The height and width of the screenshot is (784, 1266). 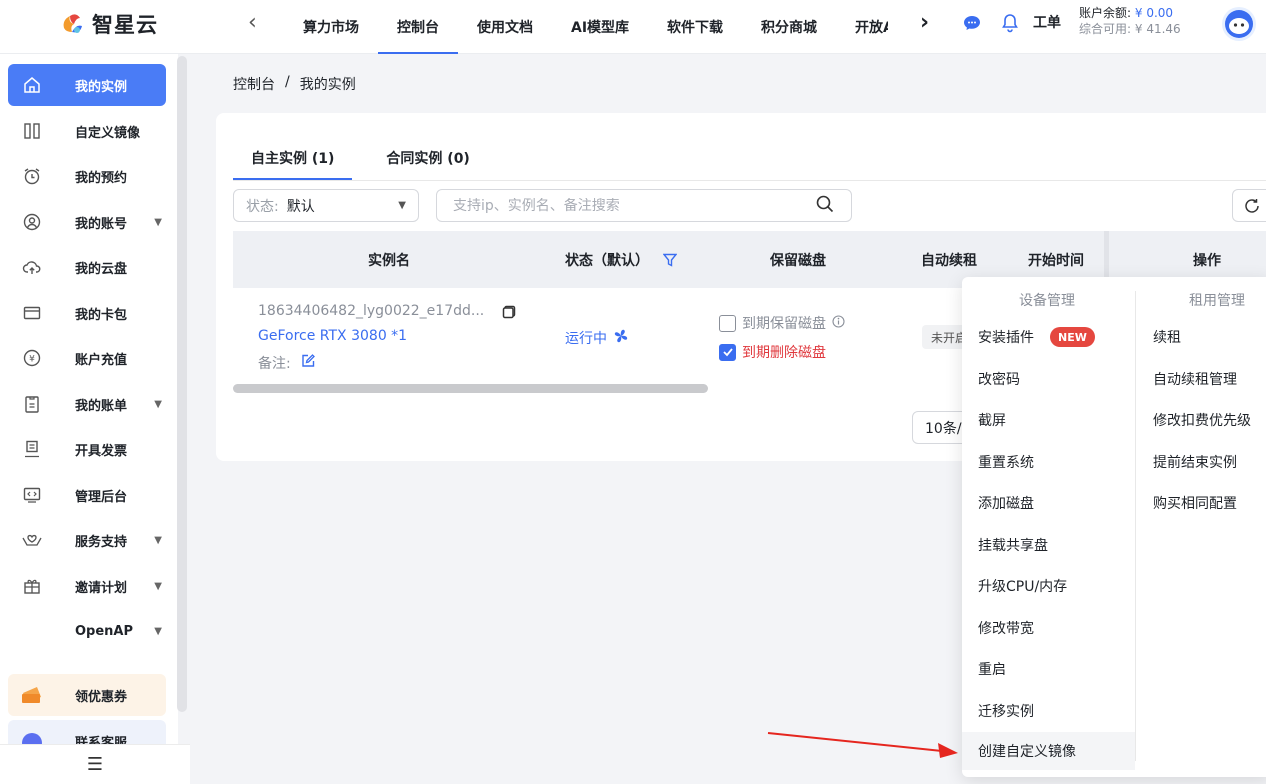 What do you see at coordinates (87, 267) in the screenshot?
I see `sidebar-item-cloud-disk: 我的云盘` at bounding box center [87, 267].